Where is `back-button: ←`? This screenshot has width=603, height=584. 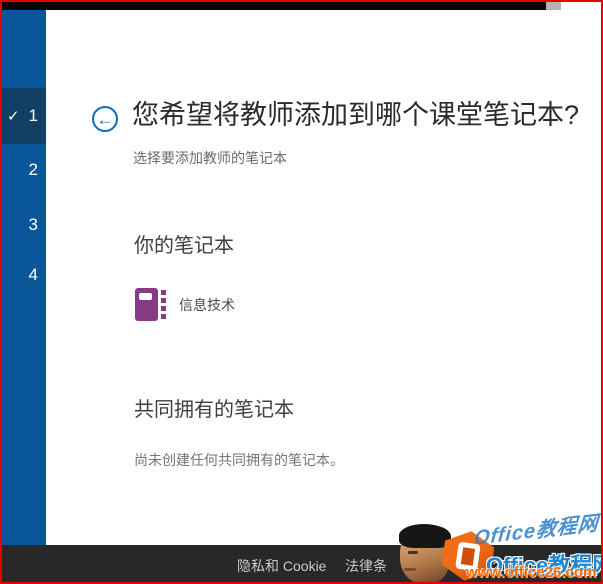 back-button: ← is located at coordinates (105, 119).